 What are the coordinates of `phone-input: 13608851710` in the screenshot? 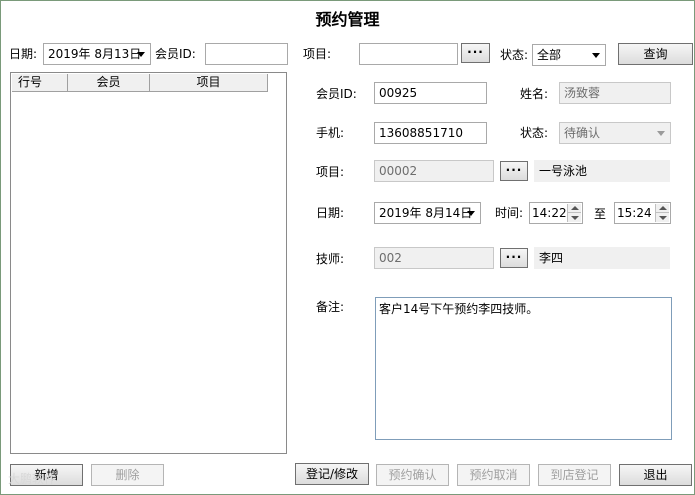 It's located at (430, 133).